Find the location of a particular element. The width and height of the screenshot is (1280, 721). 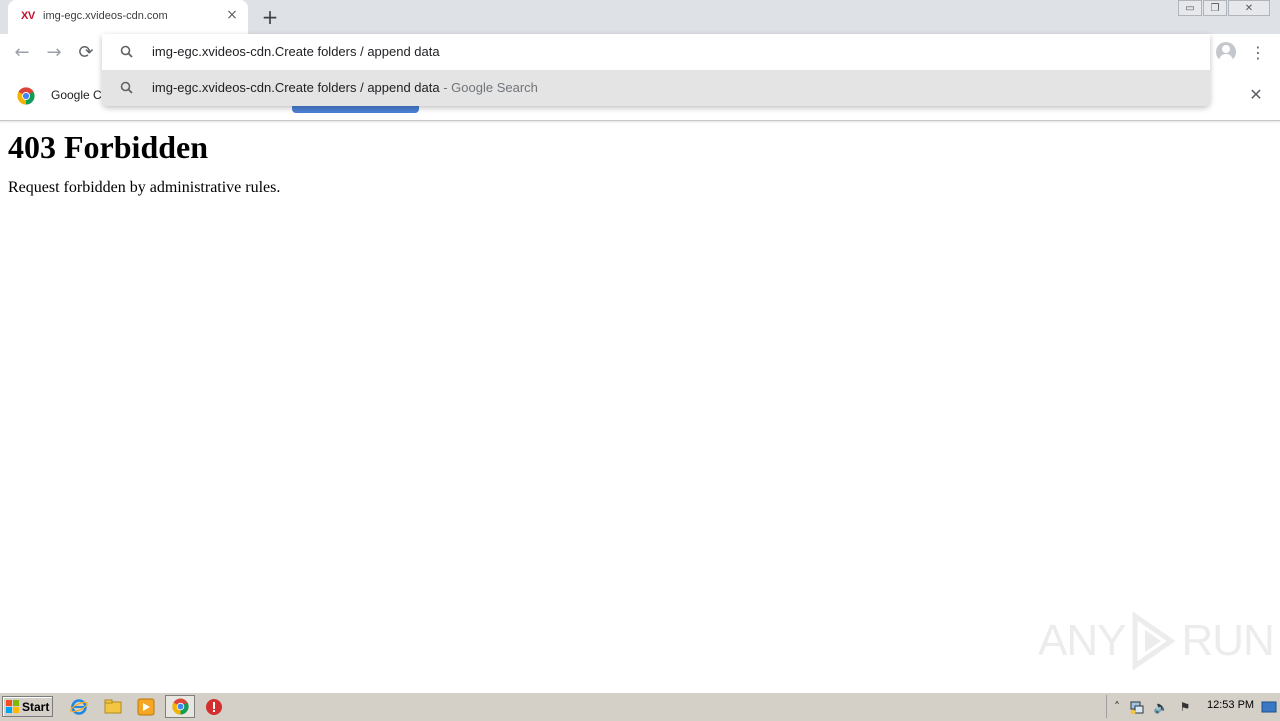

window-controls: ▭ ❐ ✕ is located at coordinates (1223, 9).